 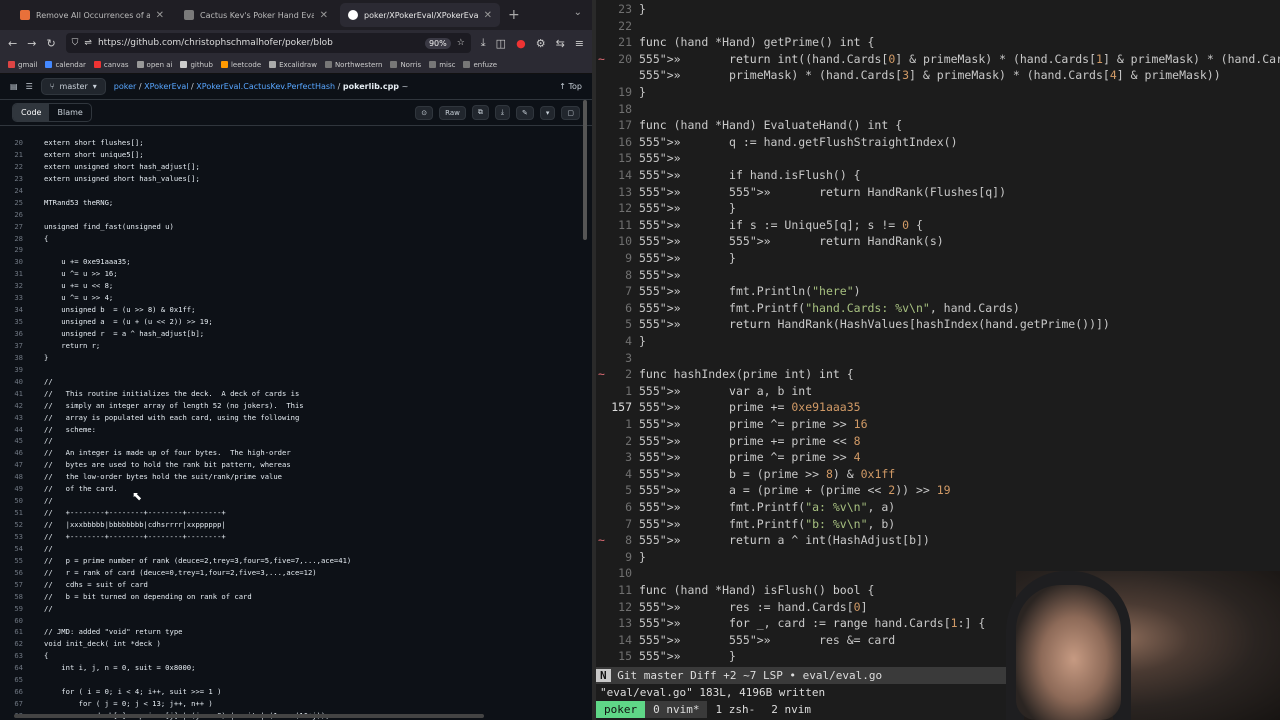 What do you see at coordinates (22, 215) in the screenshot?
I see `line-number: 26` at bounding box center [22, 215].